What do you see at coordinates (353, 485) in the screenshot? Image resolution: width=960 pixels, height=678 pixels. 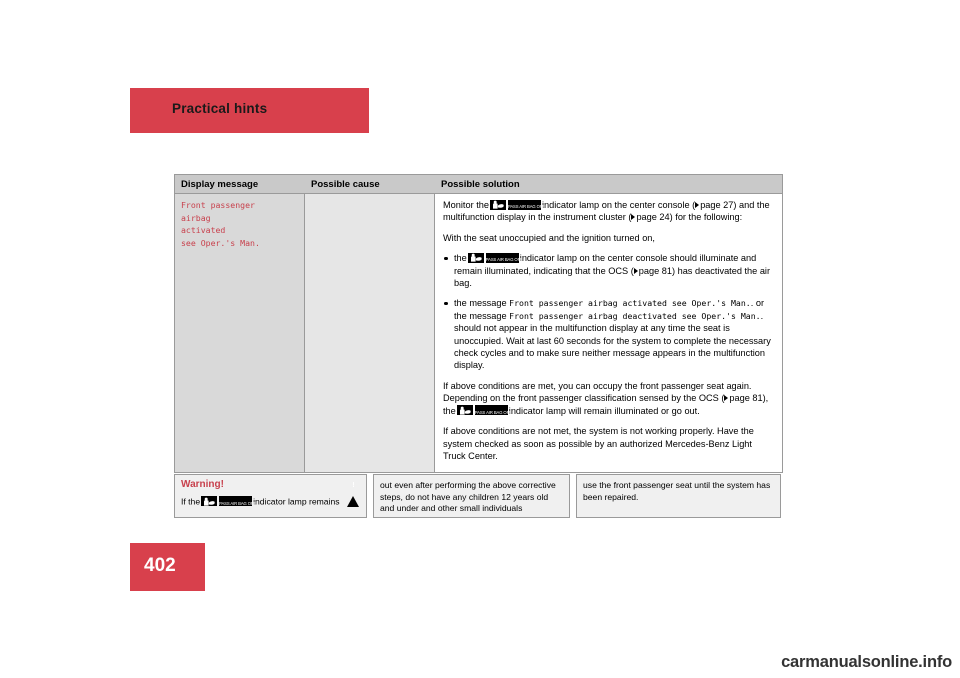 I see `warning-triangle-symbol: !` at bounding box center [353, 485].